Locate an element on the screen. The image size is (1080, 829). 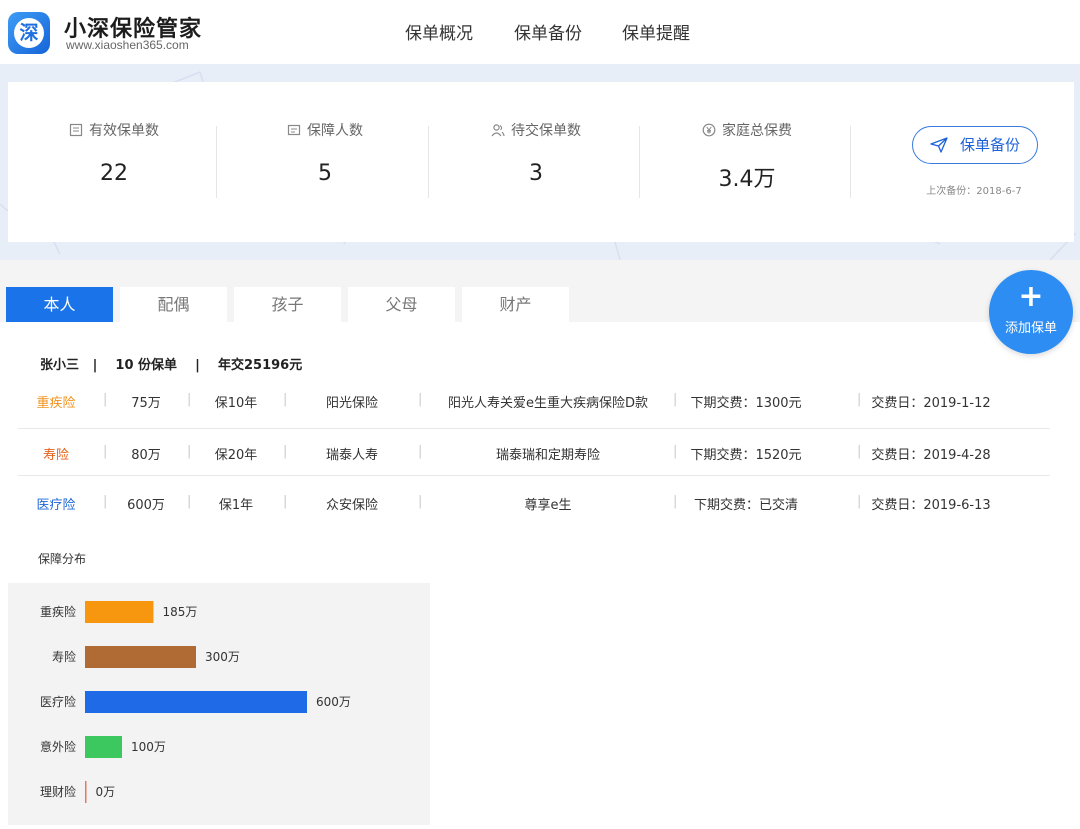
stat-pending-policies: 待交保单数 3 is located at coordinates (536, 162).